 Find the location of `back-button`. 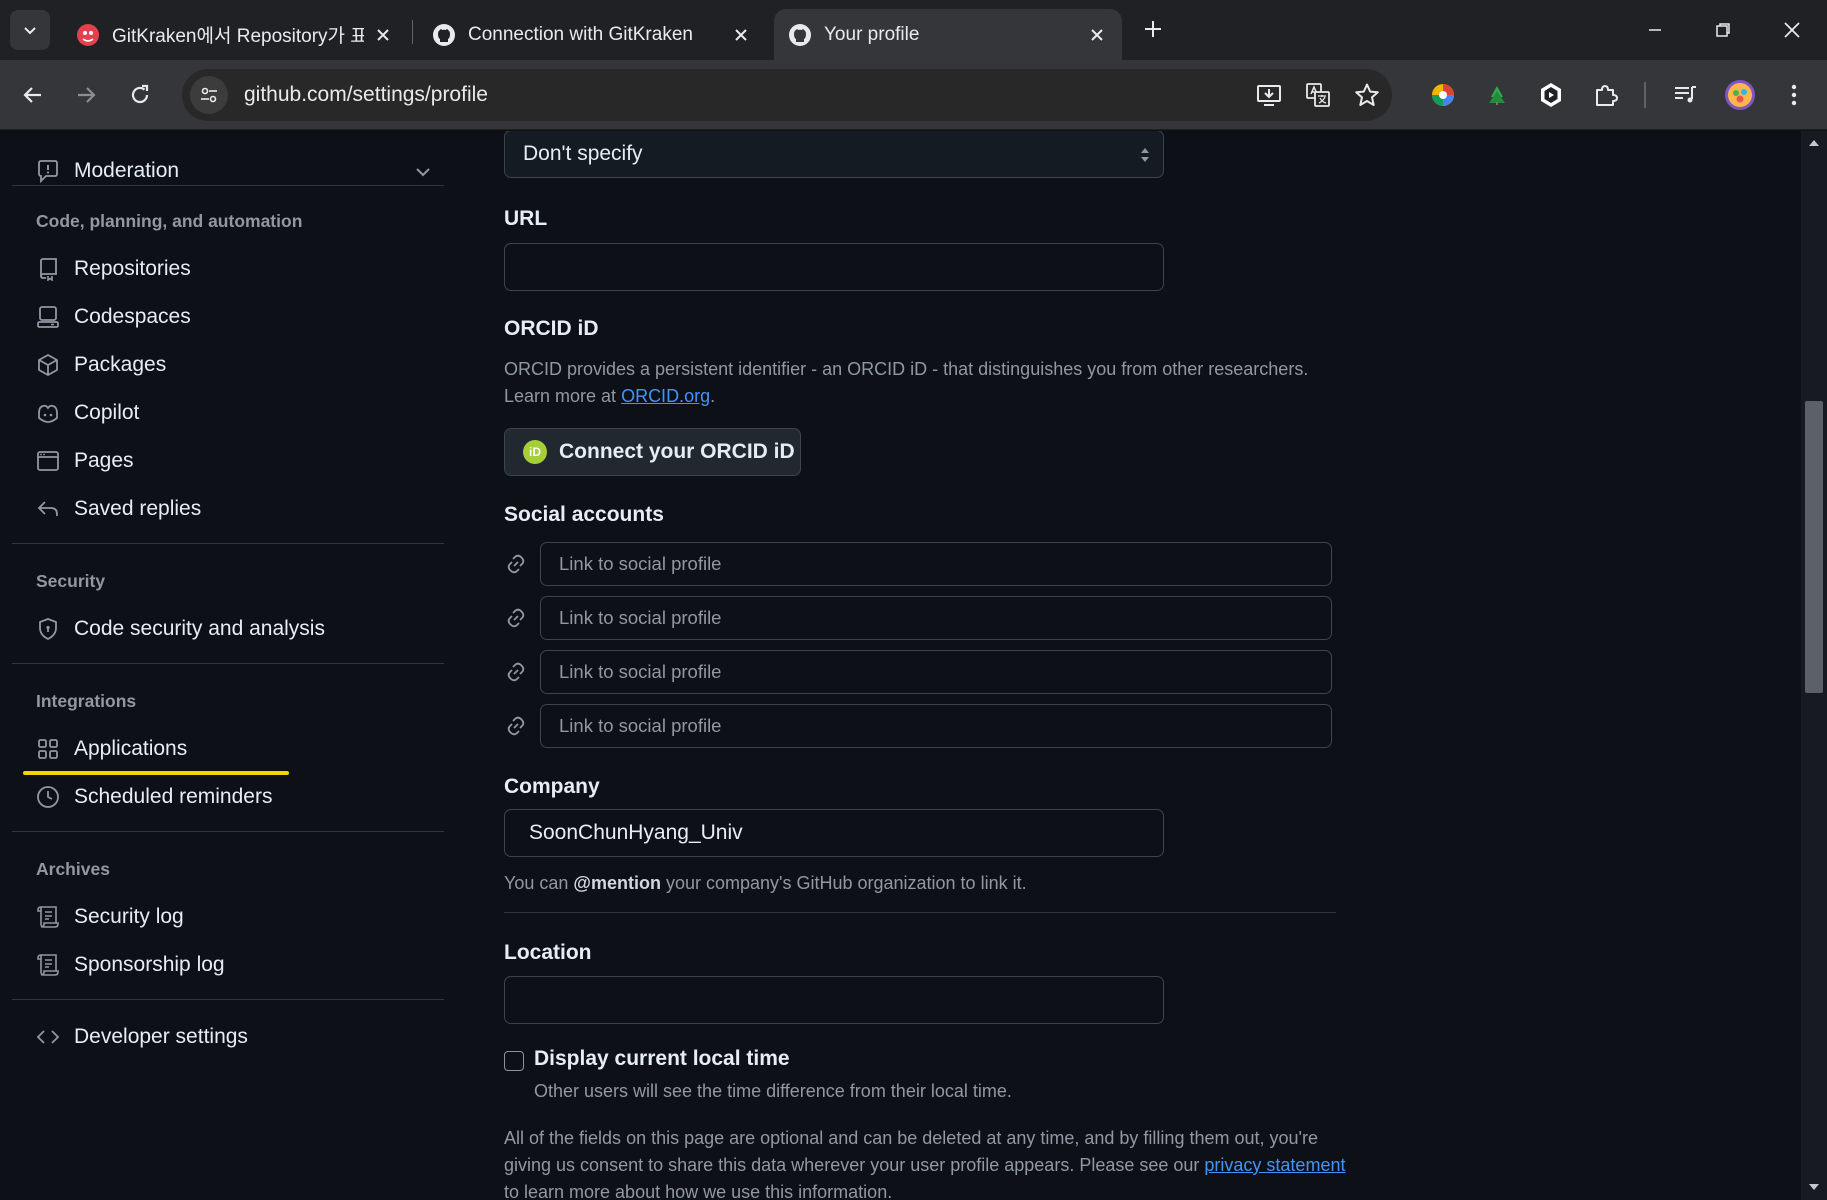

back-button is located at coordinates (33, 95).